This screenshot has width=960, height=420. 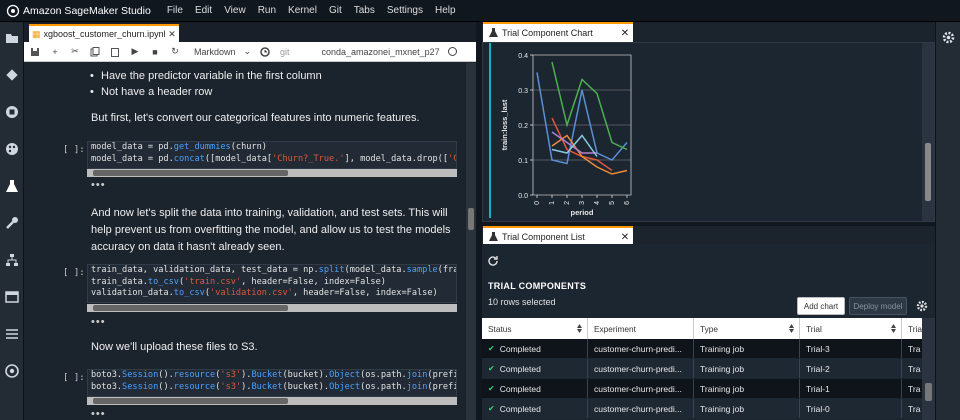 What do you see at coordinates (747, 328) in the screenshot?
I see `column-header-type: Type` at bounding box center [747, 328].